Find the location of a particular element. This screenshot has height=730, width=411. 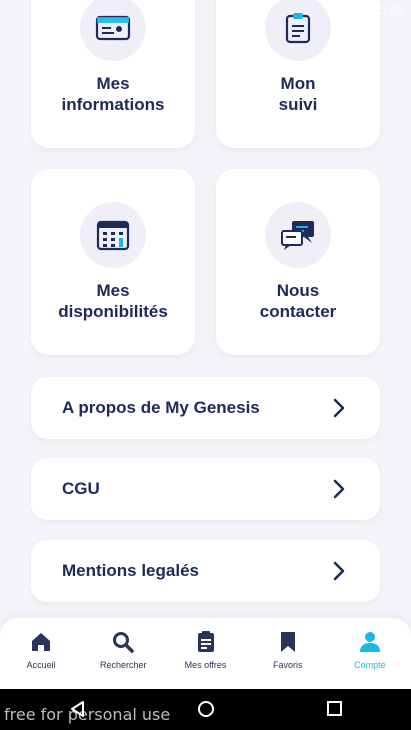

tile-label: Mes informations is located at coordinates (113, 94).